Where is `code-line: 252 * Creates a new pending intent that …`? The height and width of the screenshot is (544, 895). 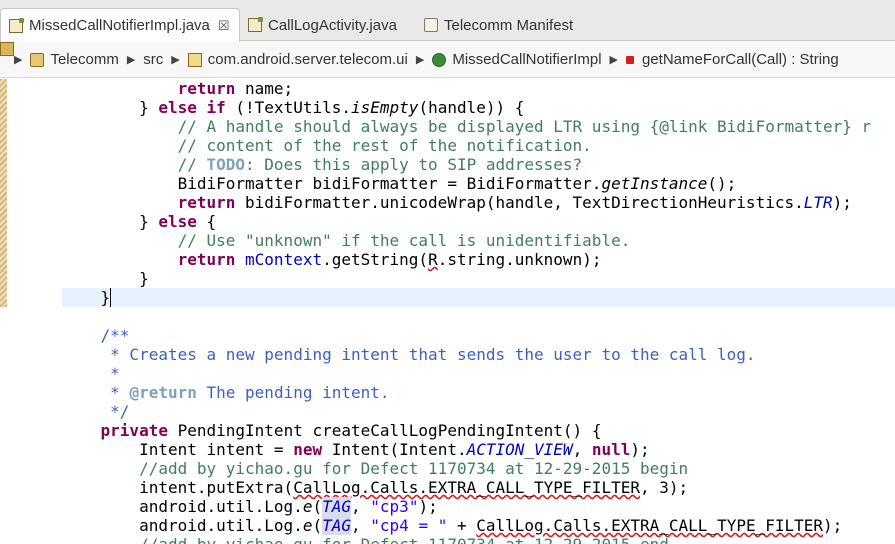
code-line: 252 * Creates a new pending intent that … is located at coordinates (478, 354).